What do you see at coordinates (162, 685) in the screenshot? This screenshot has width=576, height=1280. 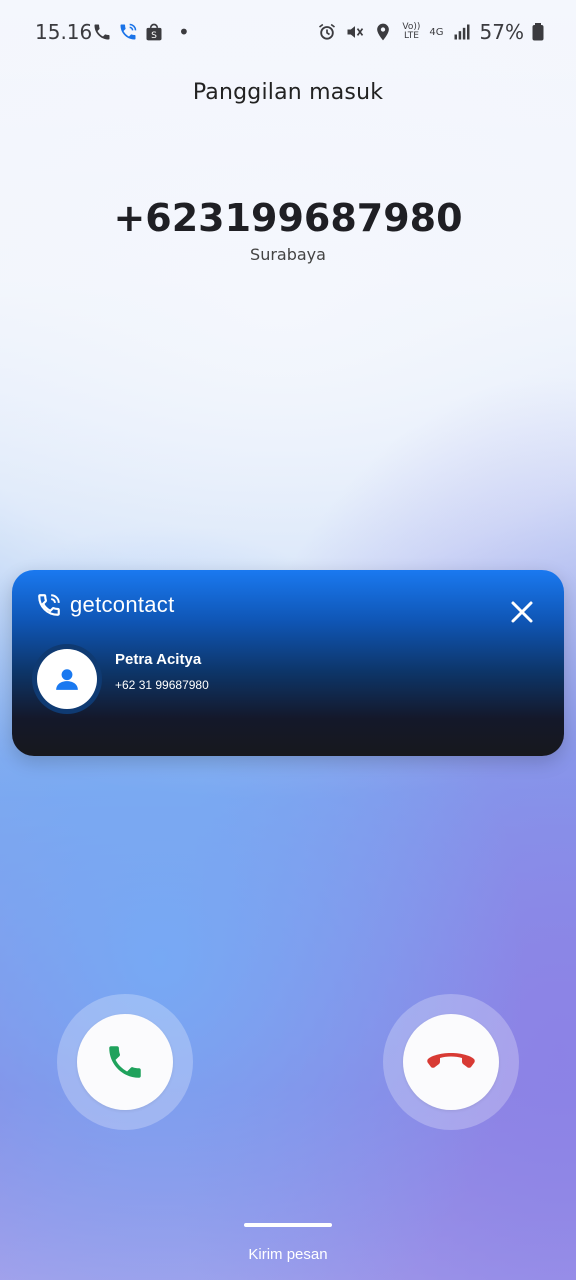 I see `contact-number: +62 31 99687980` at bounding box center [162, 685].